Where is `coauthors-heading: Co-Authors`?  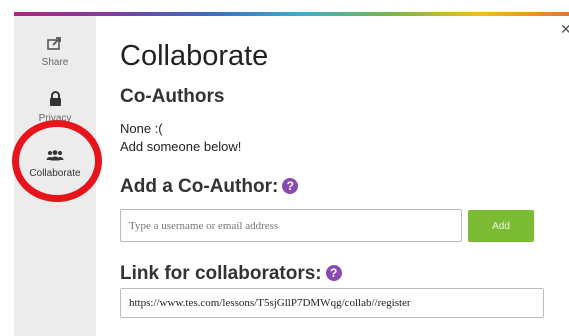
coauthors-heading: Co-Authors is located at coordinates (172, 96).